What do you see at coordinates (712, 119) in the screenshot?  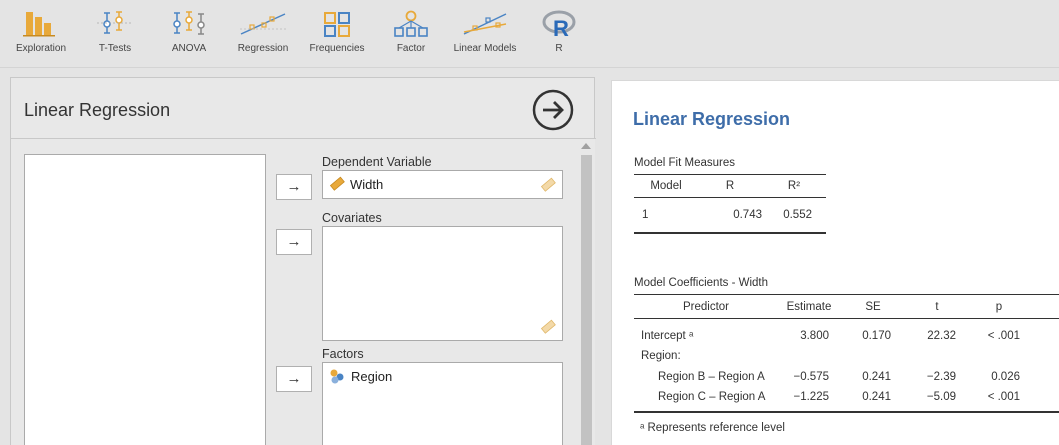 I see `results-title: Linear Regression` at bounding box center [712, 119].